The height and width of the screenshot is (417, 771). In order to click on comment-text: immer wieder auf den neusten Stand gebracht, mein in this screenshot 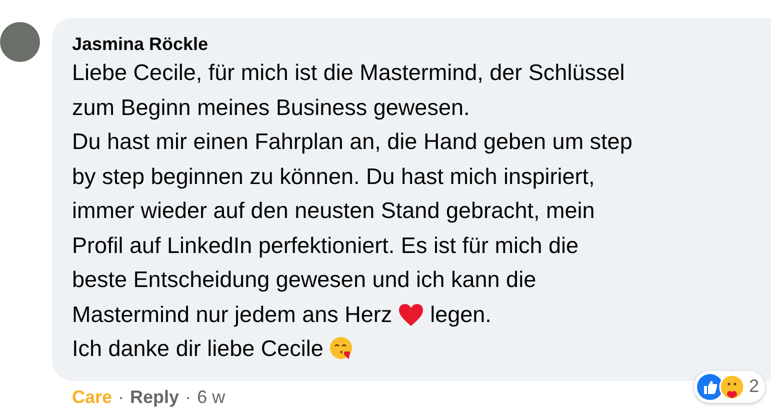, I will do `click(333, 210)`.